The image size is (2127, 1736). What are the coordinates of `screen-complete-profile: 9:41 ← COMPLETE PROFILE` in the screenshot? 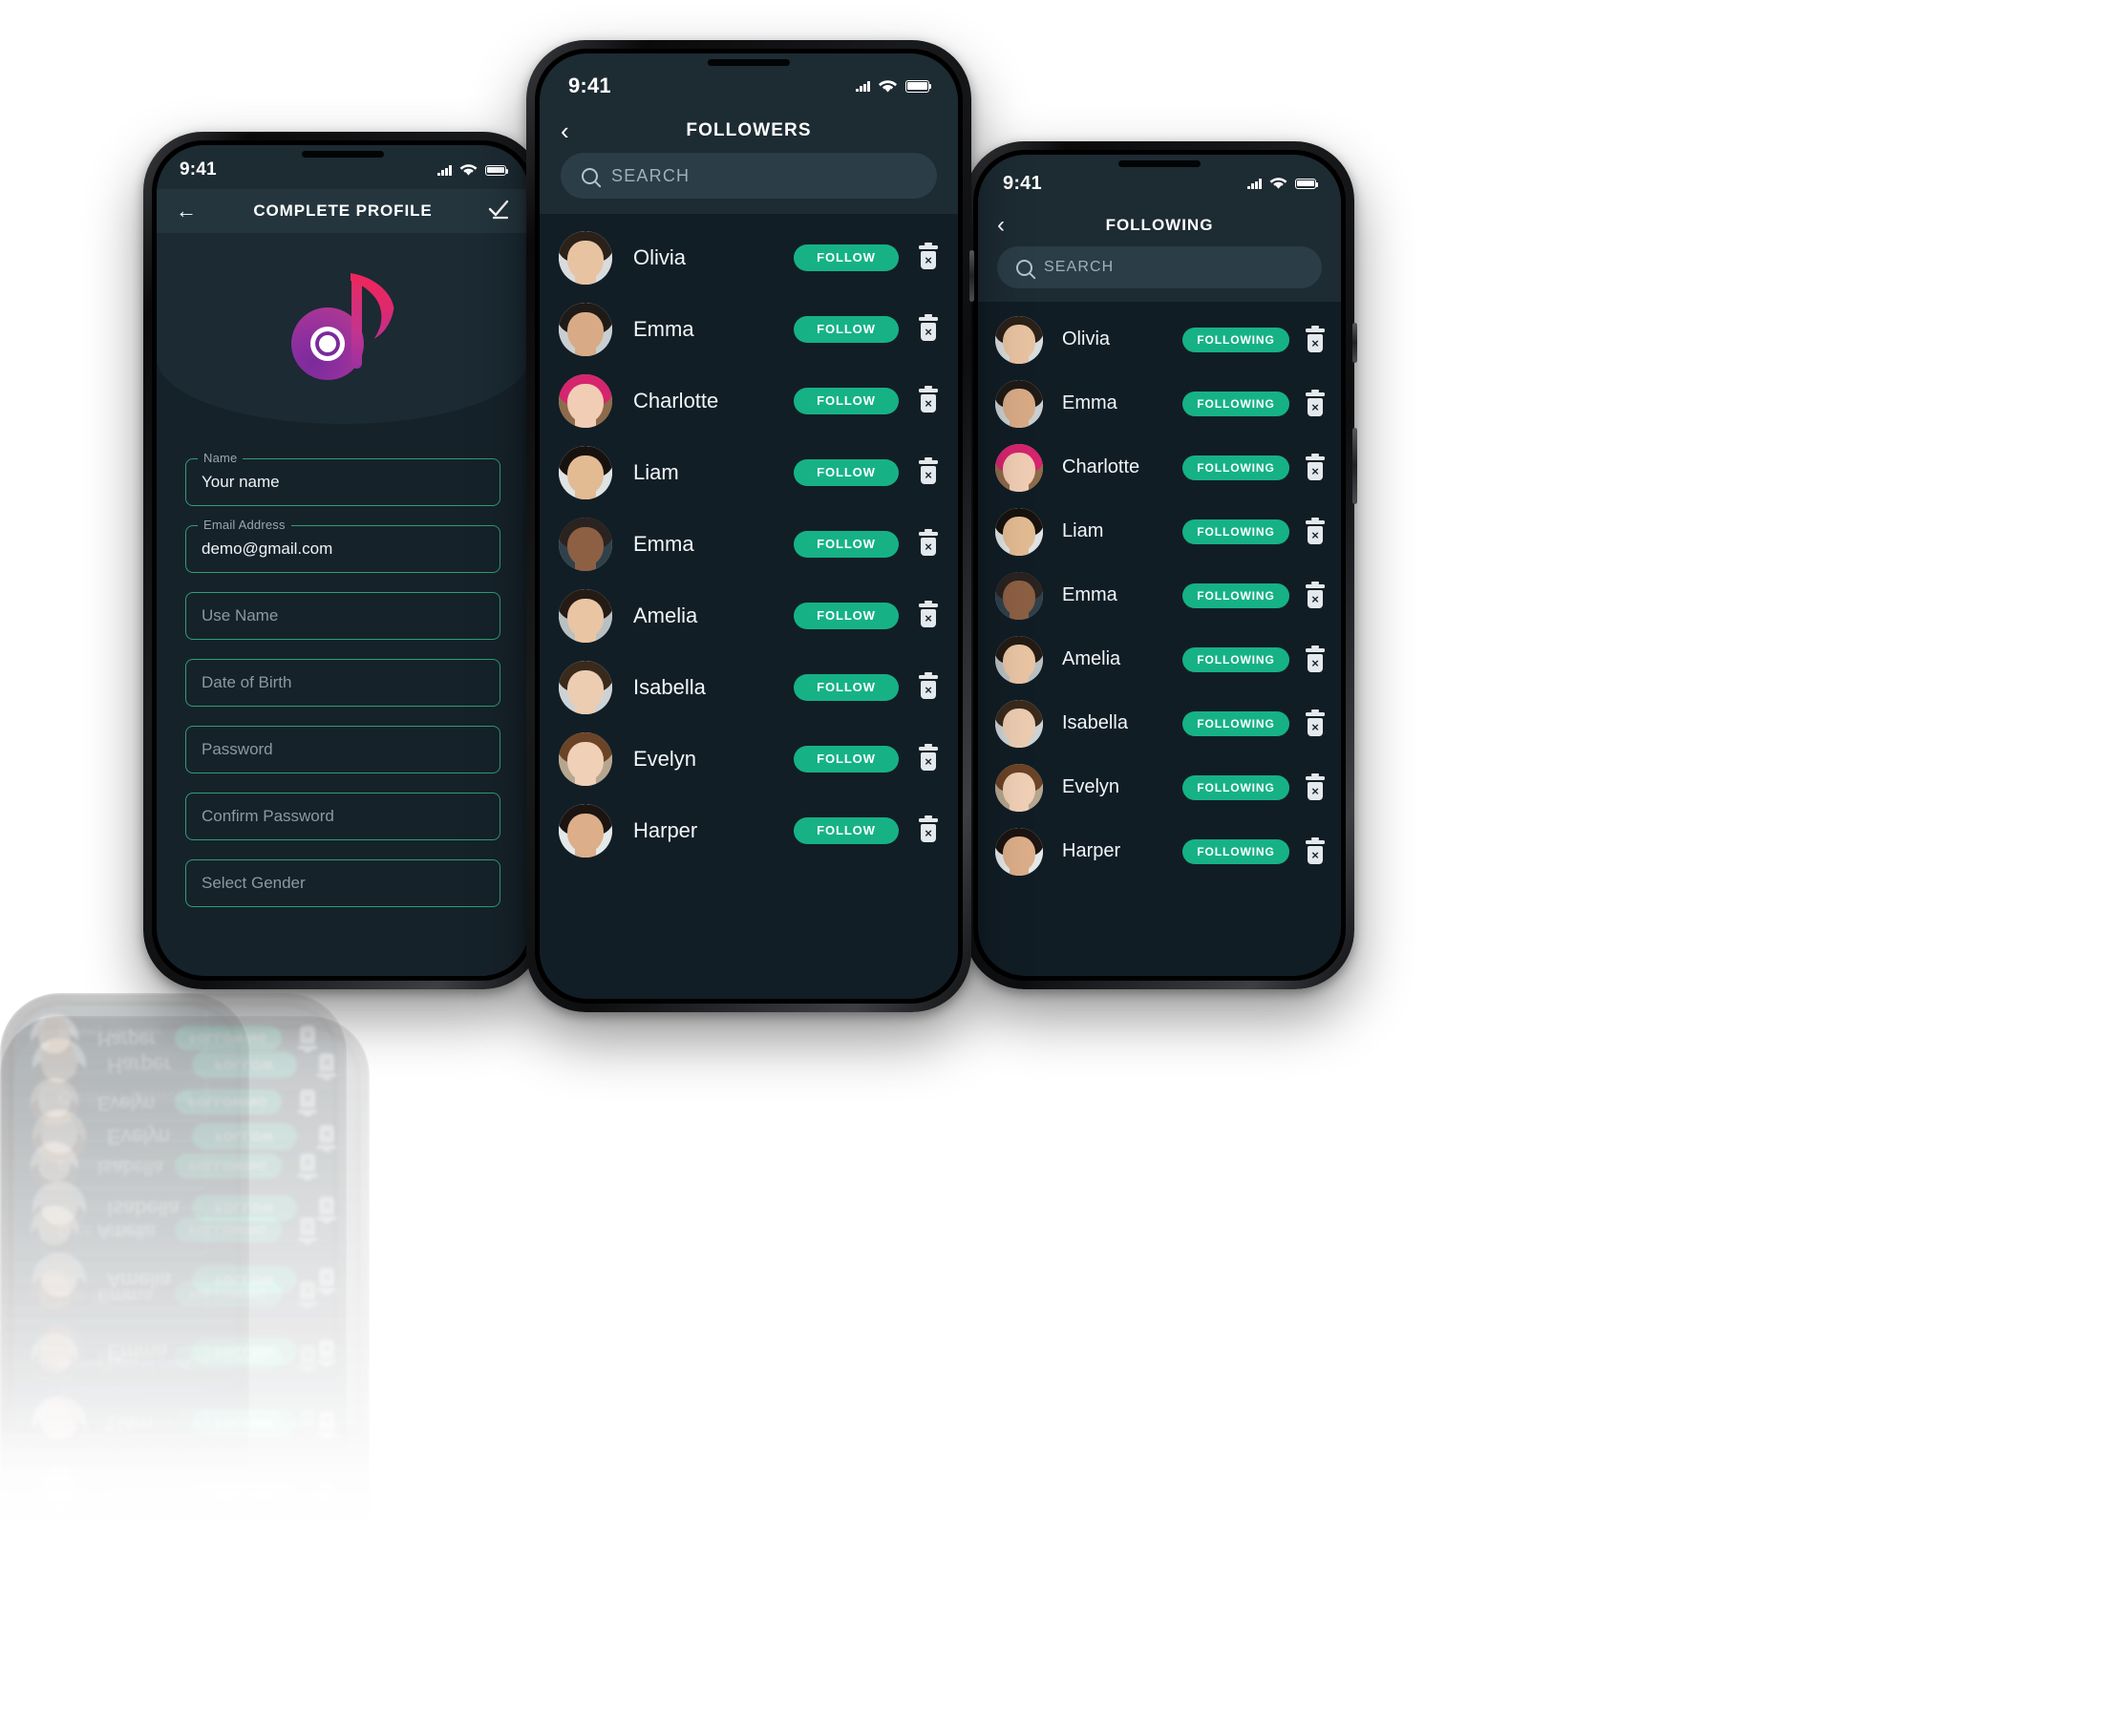 It's located at (343, 560).